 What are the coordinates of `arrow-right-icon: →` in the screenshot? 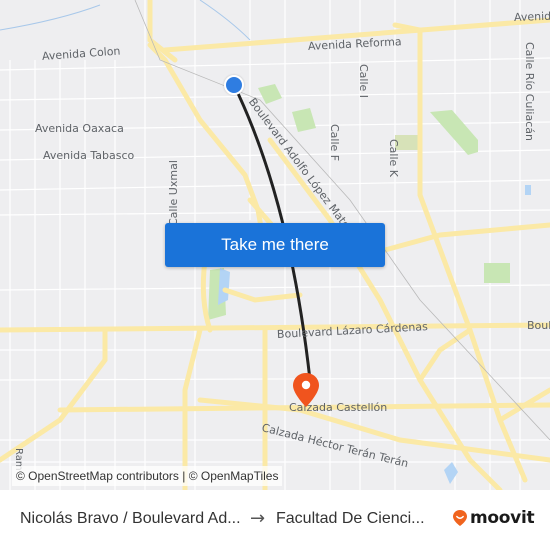 It's located at (258, 518).